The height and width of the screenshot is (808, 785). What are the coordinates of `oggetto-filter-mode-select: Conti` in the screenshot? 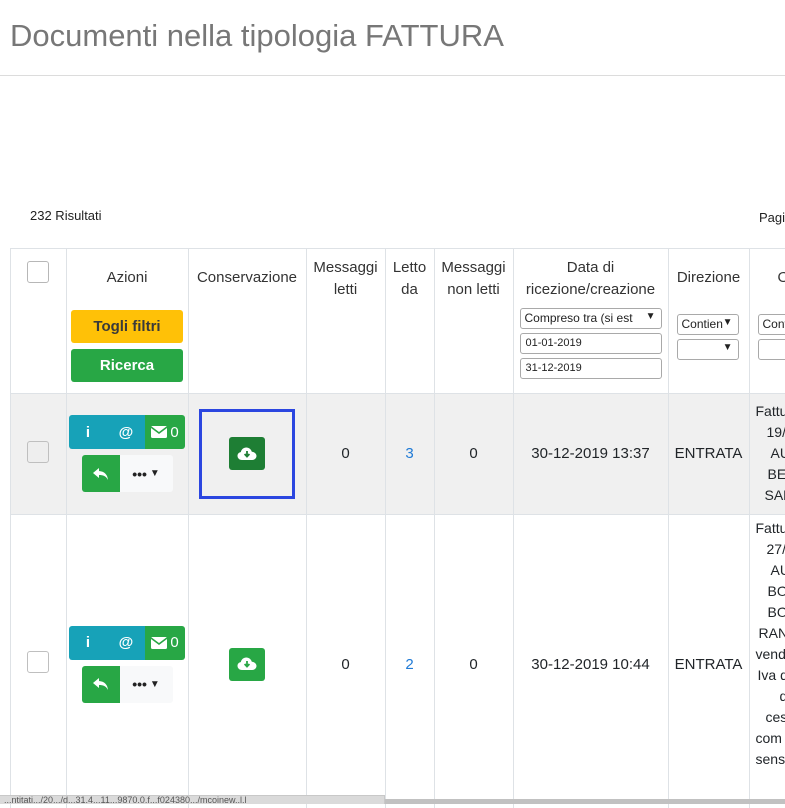 It's located at (771, 324).